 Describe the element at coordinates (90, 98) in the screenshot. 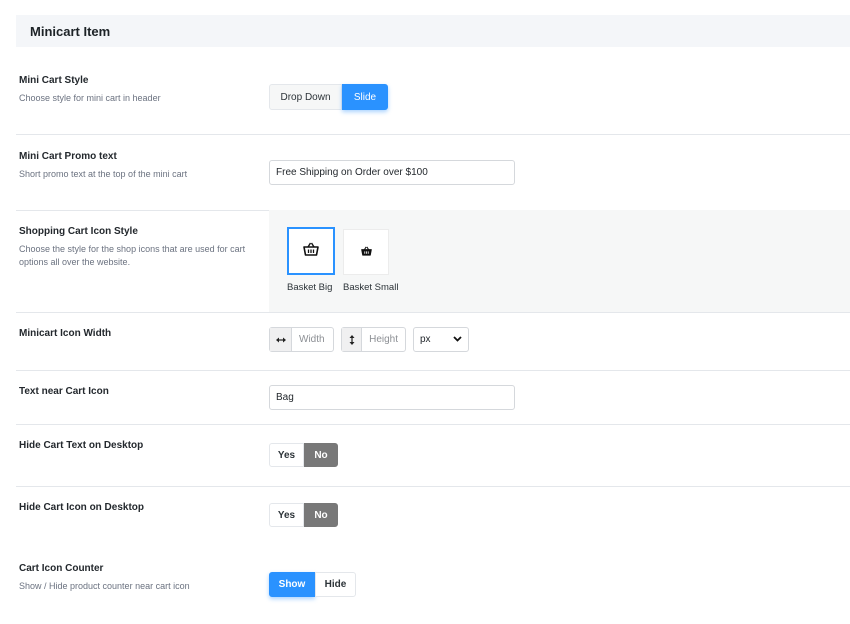

I see `mini-cart-style-desc: Choose style for mini cart in header` at that location.